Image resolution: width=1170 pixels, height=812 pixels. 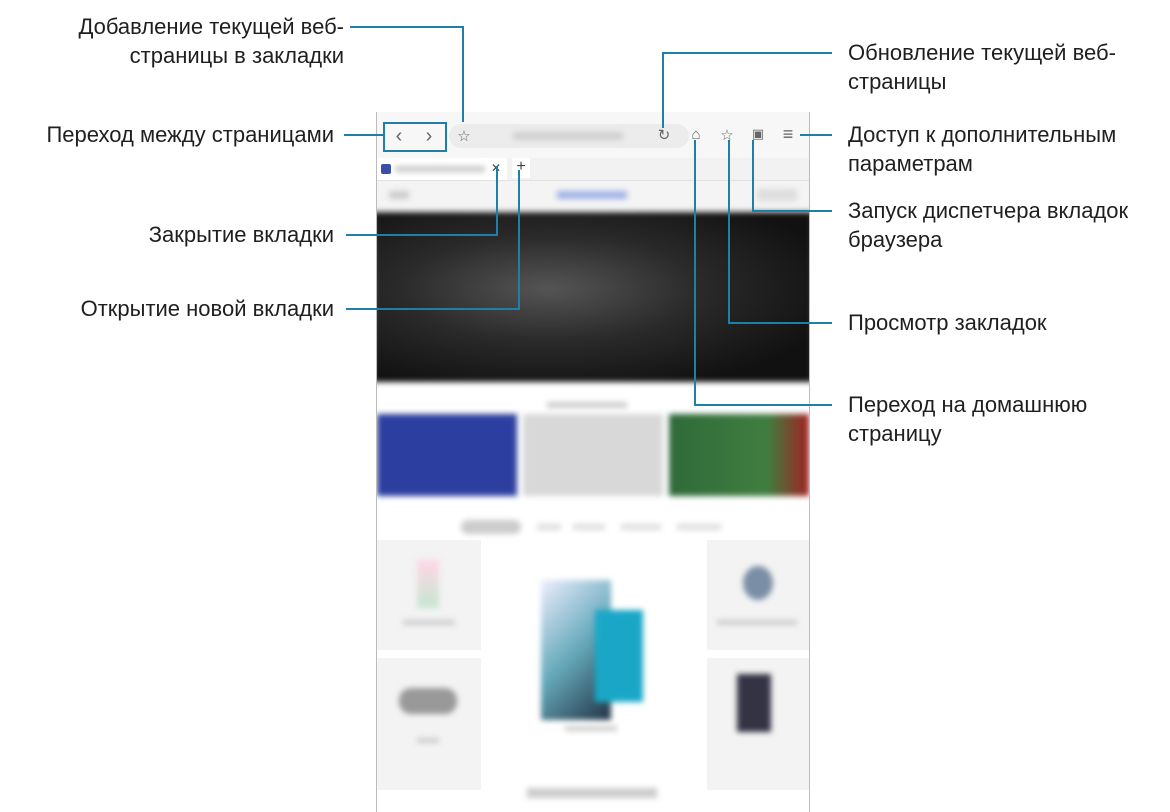 What do you see at coordinates (988, 225) in the screenshot?
I see `label-tab-manager: Запуск диспетчера вкладок браузера` at bounding box center [988, 225].